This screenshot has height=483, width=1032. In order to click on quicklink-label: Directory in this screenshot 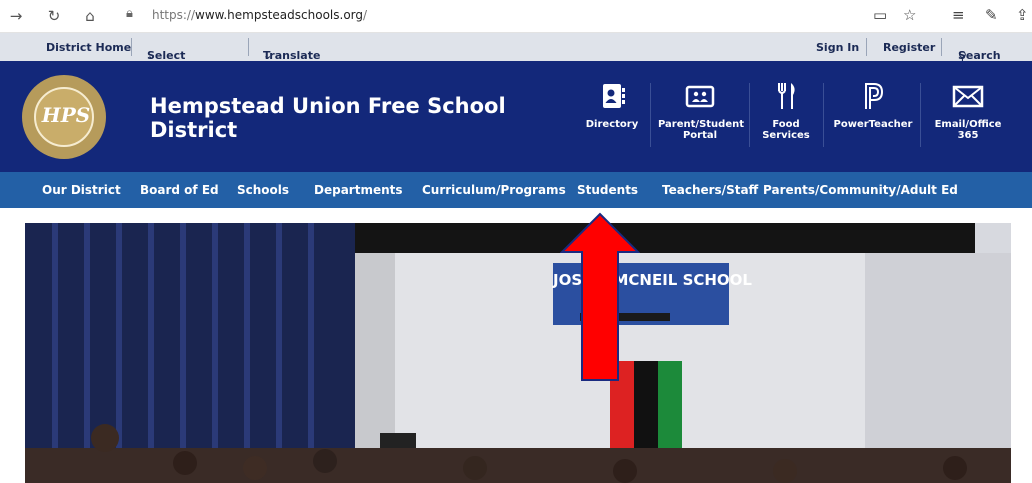, I will do `click(612, 124)`.